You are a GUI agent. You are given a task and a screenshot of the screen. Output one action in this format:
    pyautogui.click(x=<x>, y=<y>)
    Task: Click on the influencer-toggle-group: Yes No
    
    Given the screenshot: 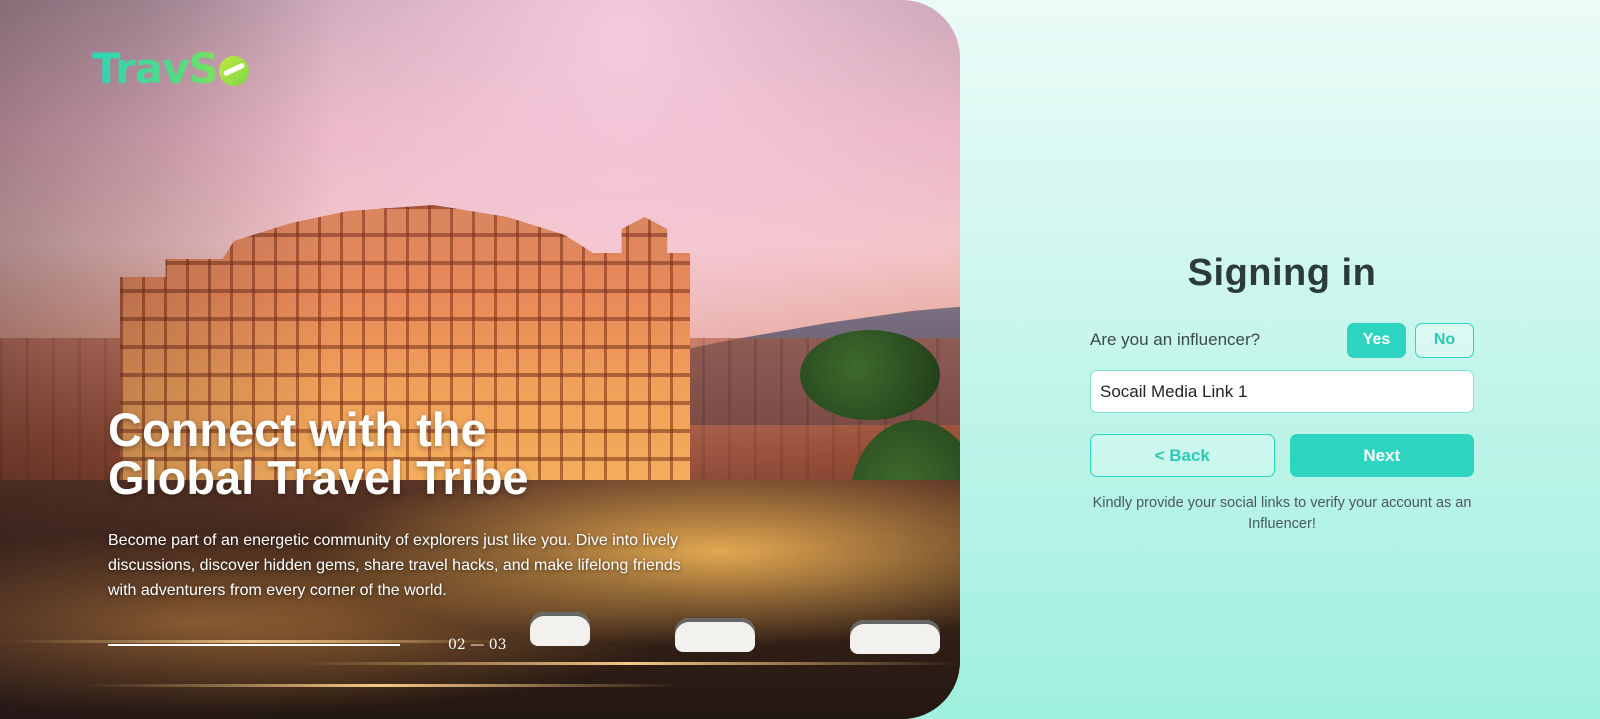 What is the action you would take?
    pyautogui.click(x=1410, y=340)
    